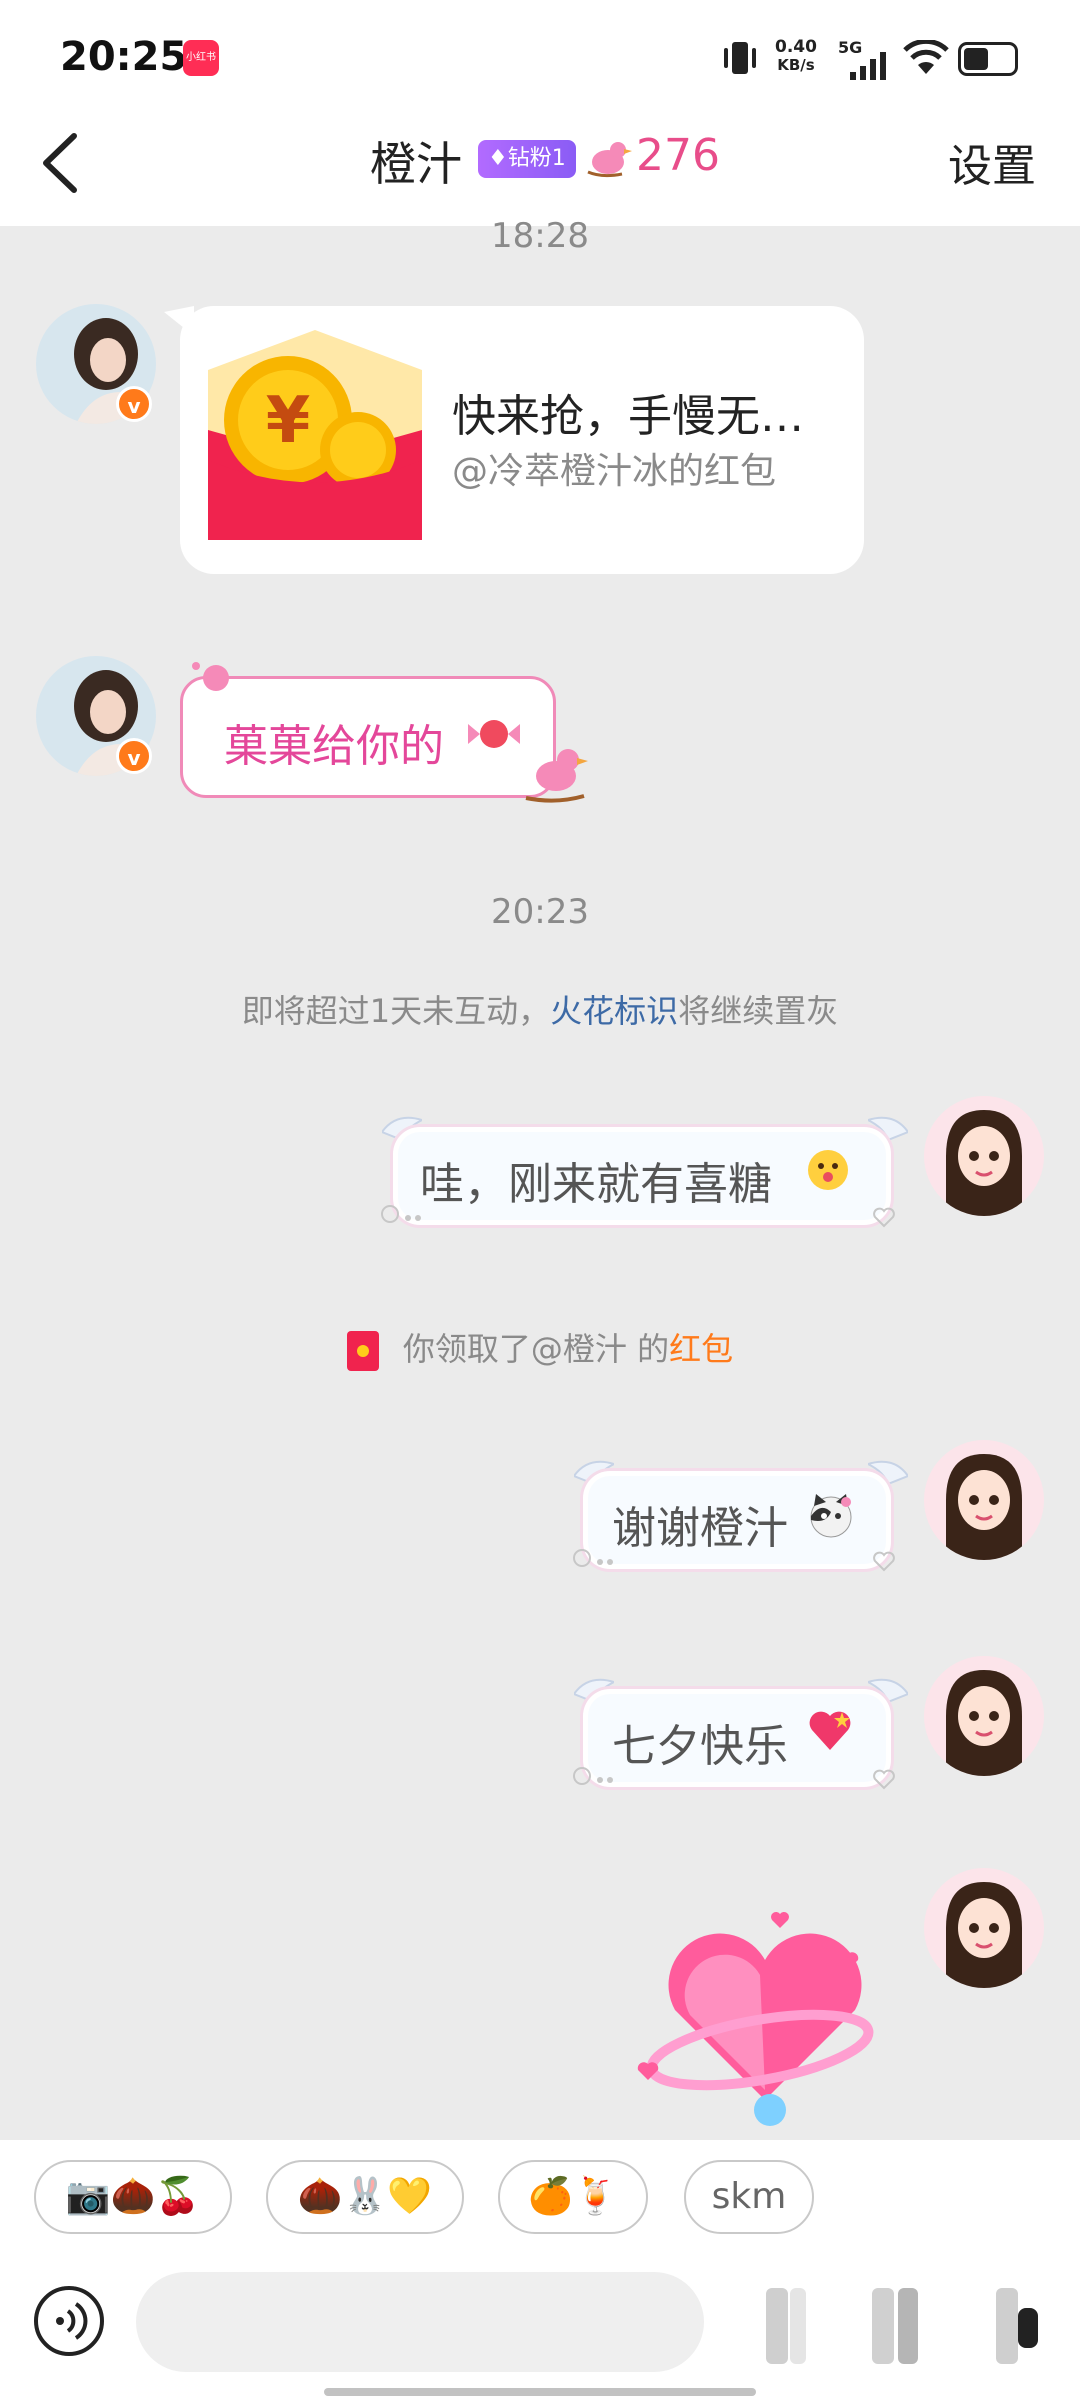  What do you see at coordinates (334, 746) in the screenshot?
I see `candy-message-text: 菓菓给你的` at bounding box center [334, 746].